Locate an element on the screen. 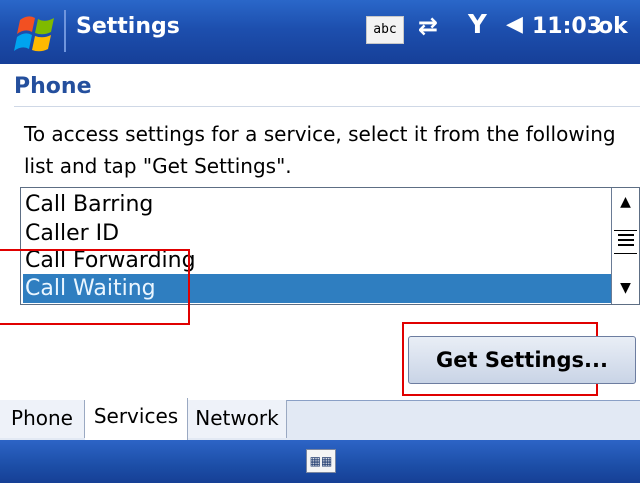  app-title: Settings is located at coordinates (128, 26).